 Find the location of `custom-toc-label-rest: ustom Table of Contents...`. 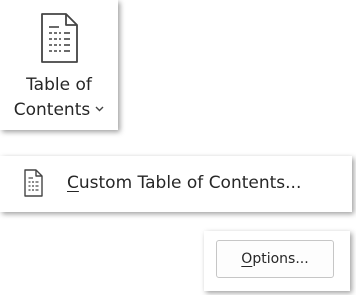

custom-toc-label-rest: ustom Table of Contents... is located at coordinates (190, 183).